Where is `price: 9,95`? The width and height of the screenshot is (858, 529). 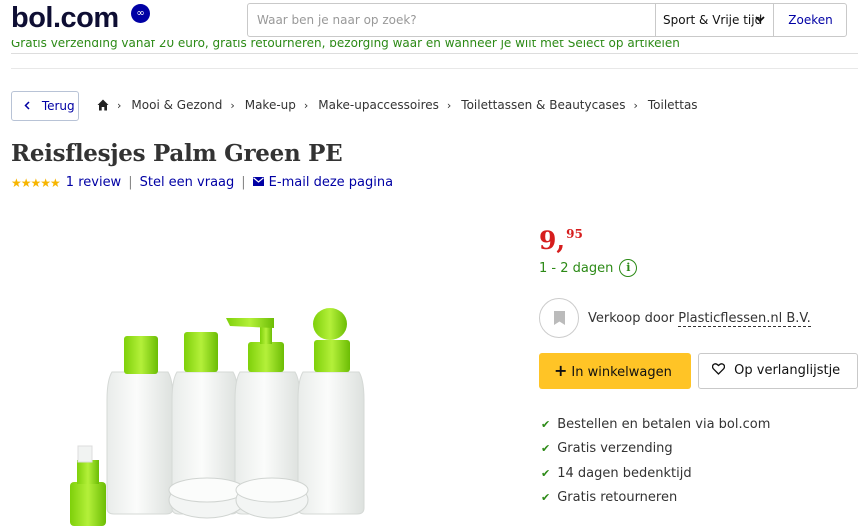
price: 9,95 is located at coordinates (561, 240).